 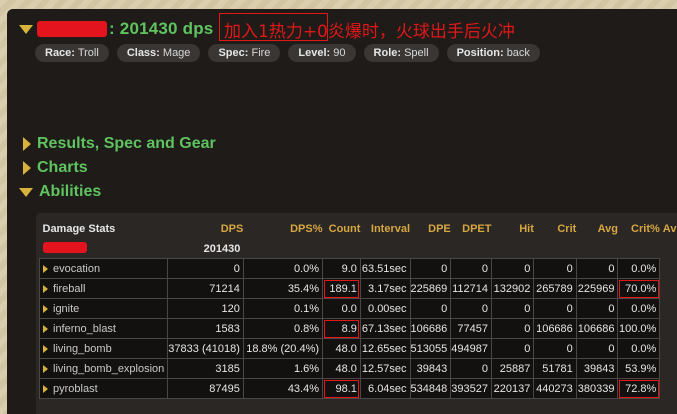 I want to click on section-charts-label: Charts, so click(x=62, y=167).